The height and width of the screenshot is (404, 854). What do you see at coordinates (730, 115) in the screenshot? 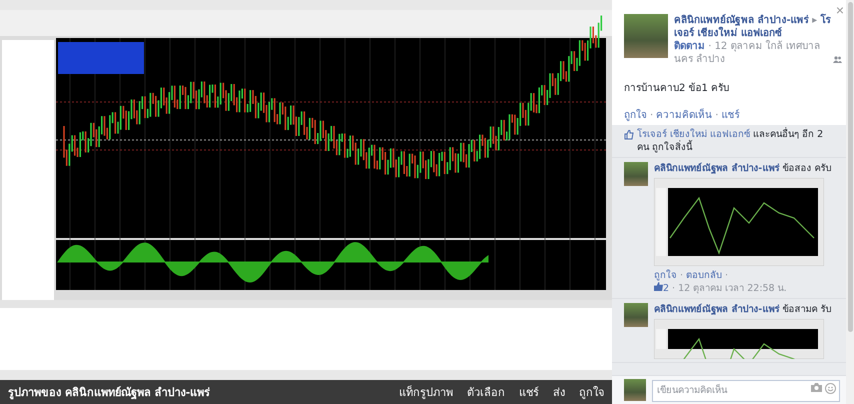
I see `post-action-link: แชร์` at bounding box center [730, 115].